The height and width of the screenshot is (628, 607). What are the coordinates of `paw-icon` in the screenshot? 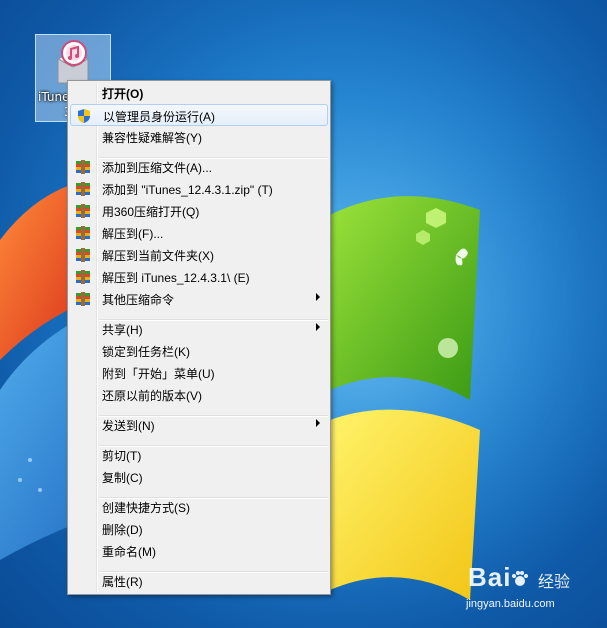 It's located at (520, 579).